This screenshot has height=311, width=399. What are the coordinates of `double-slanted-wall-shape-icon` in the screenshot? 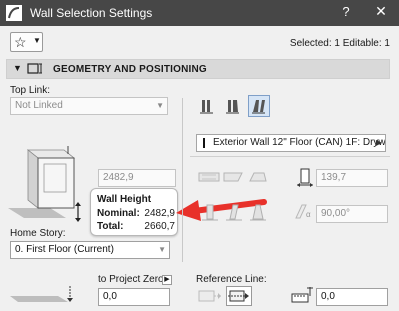 It's located at (258, 213).